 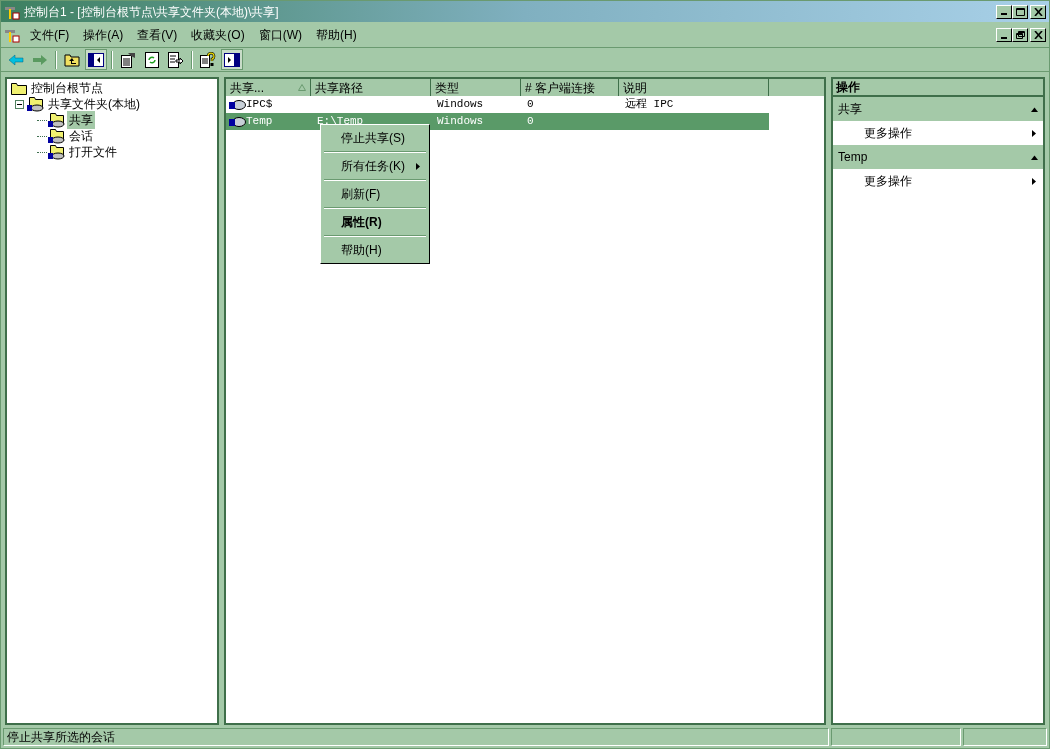 What do you see at coordinates (152, 12) in the screenshot?
I see `window-title: 控制台1 - [控制台根节点\共享文件夹(本地)\共享]` at bounding box center [152, 12].